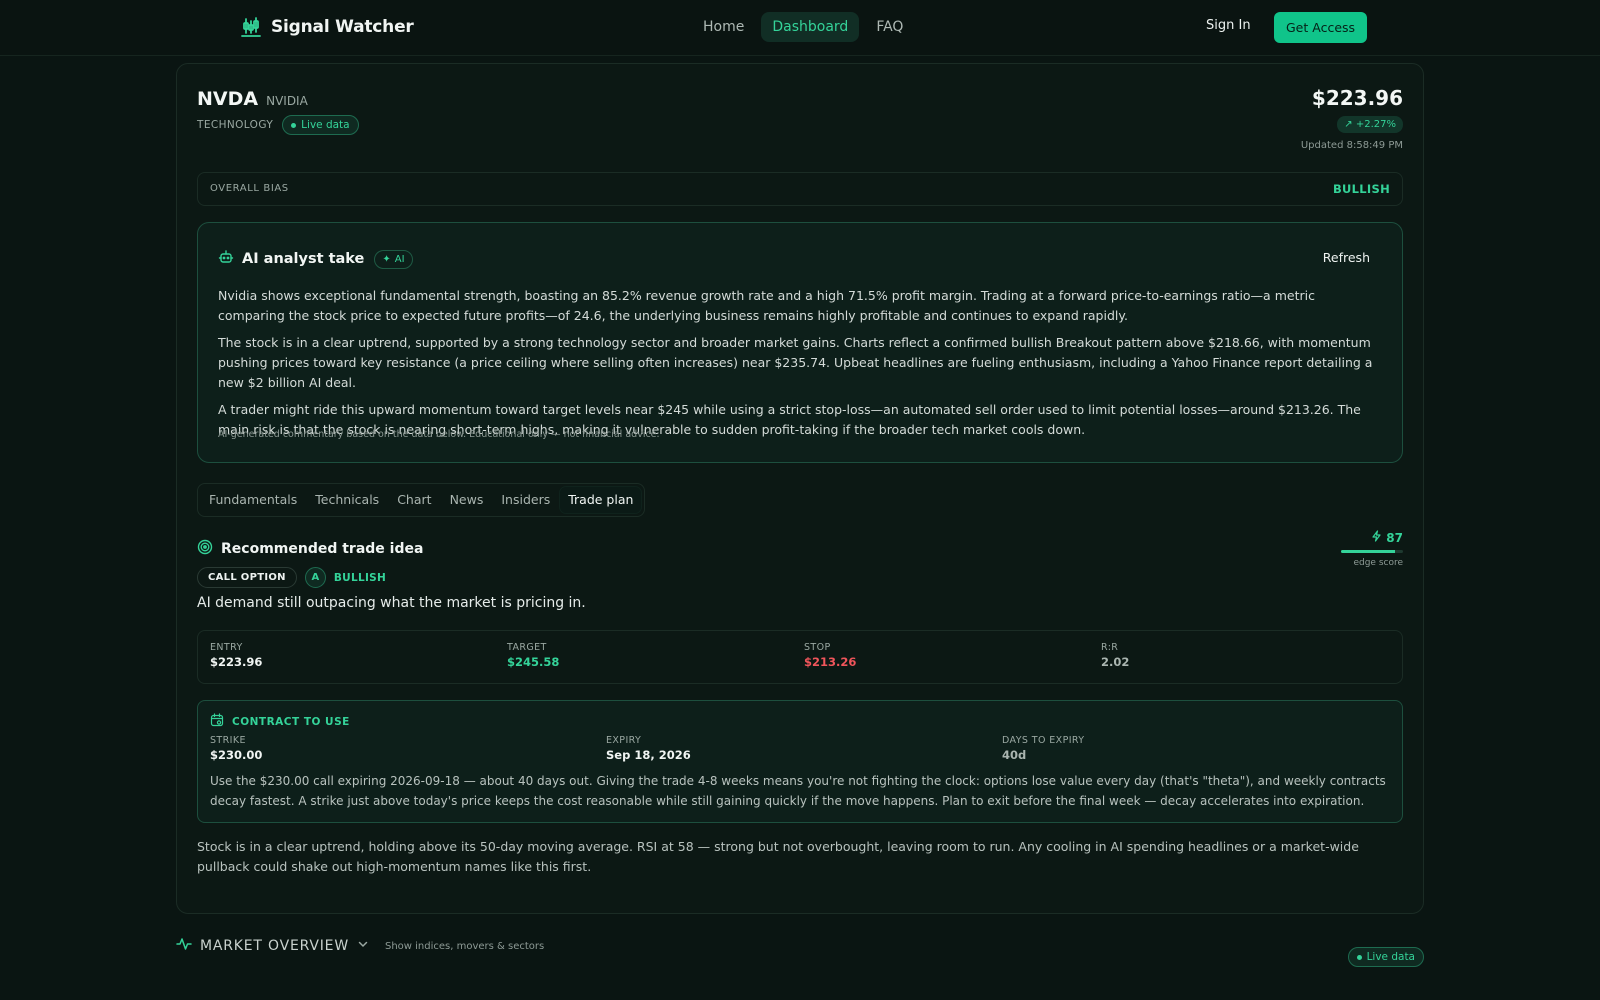 The height and width of the screenshot is (1000, 1600). I want to click on price-change-value: +2.27%, so click(1375, 124).